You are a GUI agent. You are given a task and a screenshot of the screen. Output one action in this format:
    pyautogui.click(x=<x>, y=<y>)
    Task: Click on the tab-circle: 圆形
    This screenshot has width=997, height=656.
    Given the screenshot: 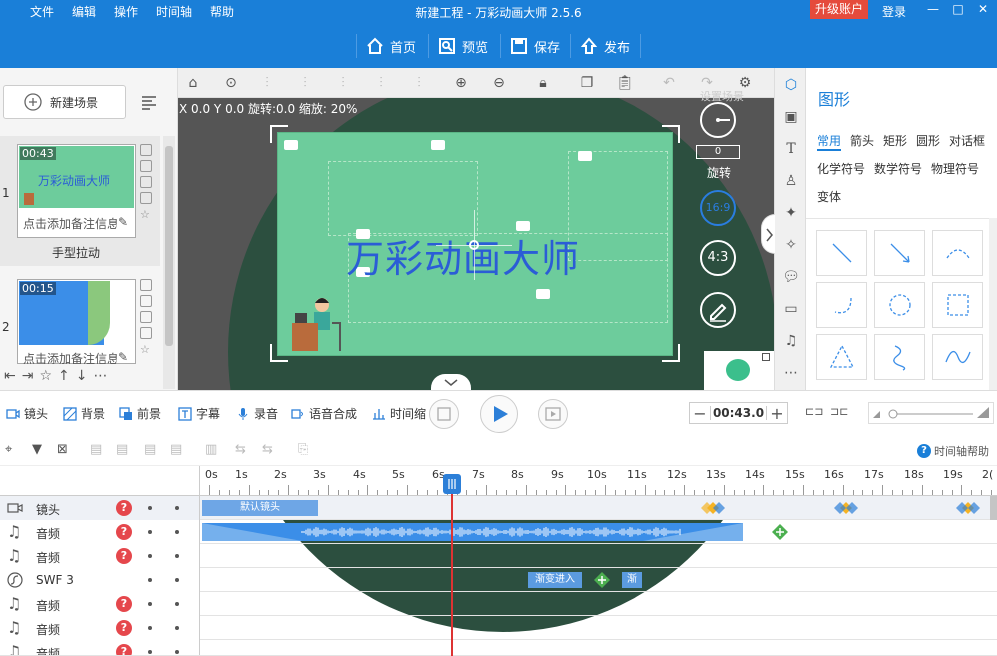 What is the action you would take?
    pyautogui.click(x=928, y=140)
    